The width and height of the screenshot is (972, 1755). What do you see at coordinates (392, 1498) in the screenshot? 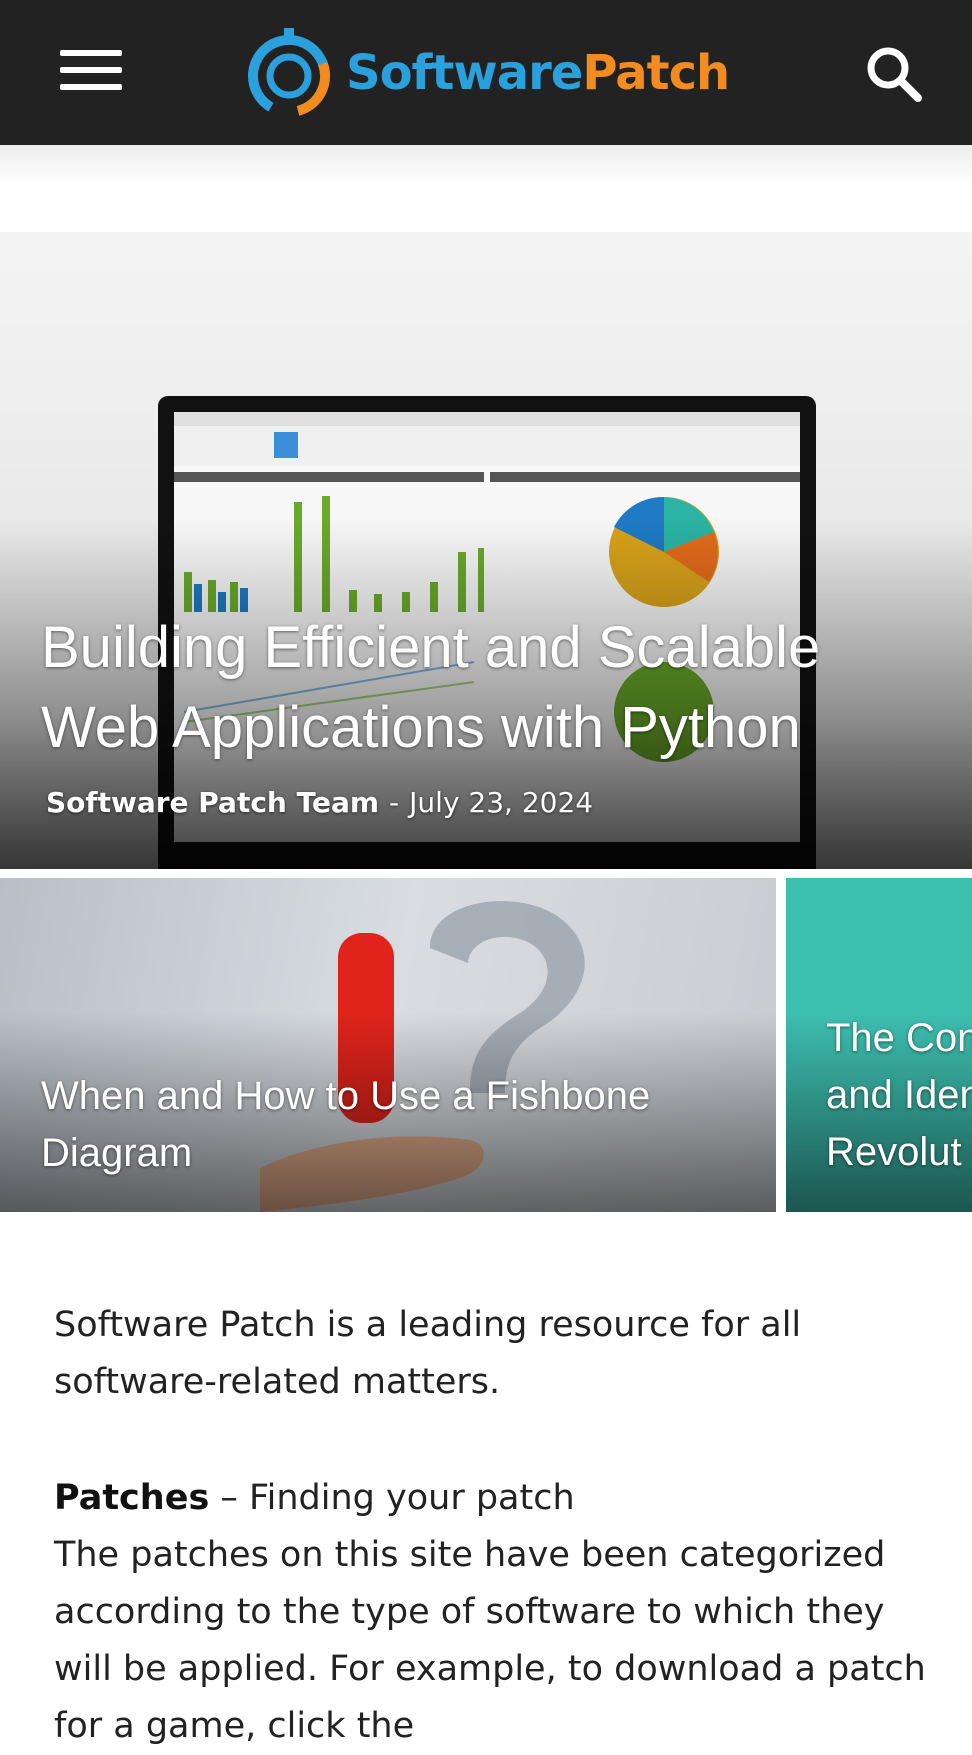
I see `patches-subheading: – Finding your patch` at bounding box center [392, 1498].